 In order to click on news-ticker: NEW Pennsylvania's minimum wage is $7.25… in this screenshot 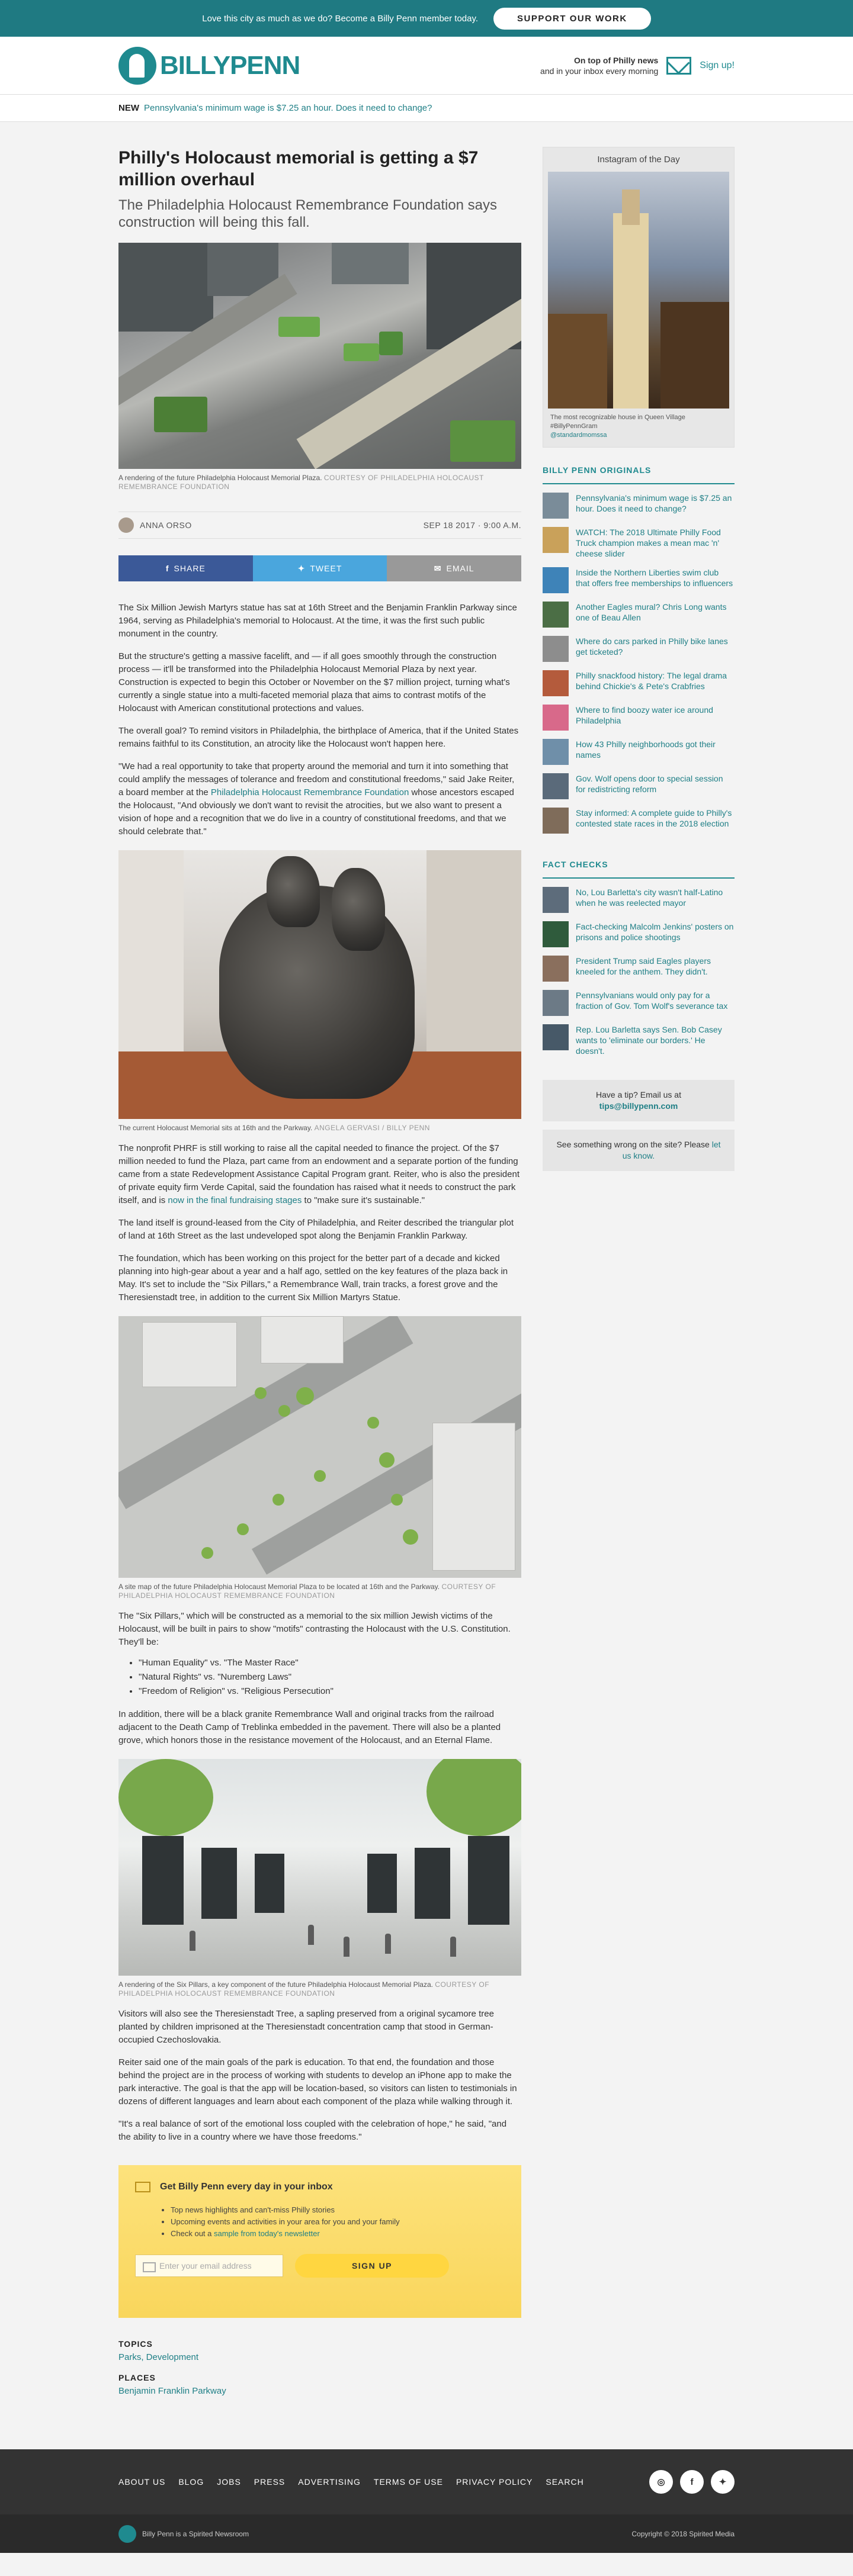, I will do `click(426, 109)`.